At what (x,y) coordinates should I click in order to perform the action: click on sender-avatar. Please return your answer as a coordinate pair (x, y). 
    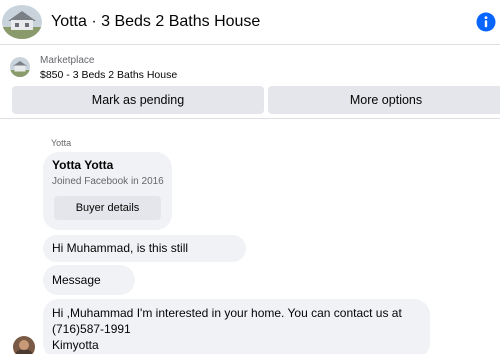
    Looking at the image, I should click on (24, 345).